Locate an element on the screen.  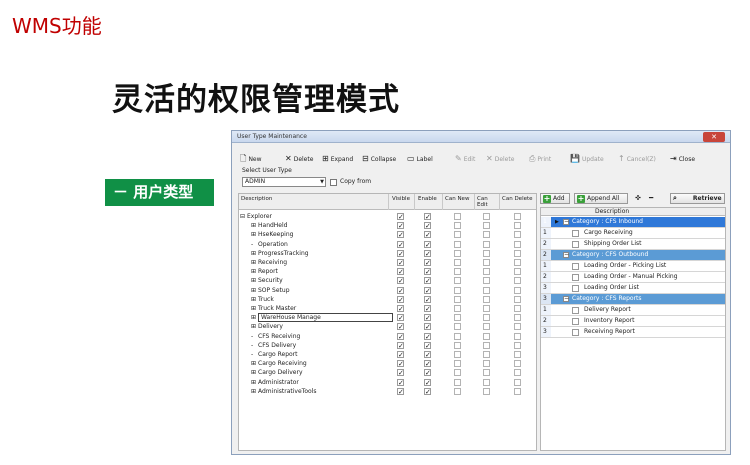
append-all-button: + Append All is located at coordinates (601, 198).